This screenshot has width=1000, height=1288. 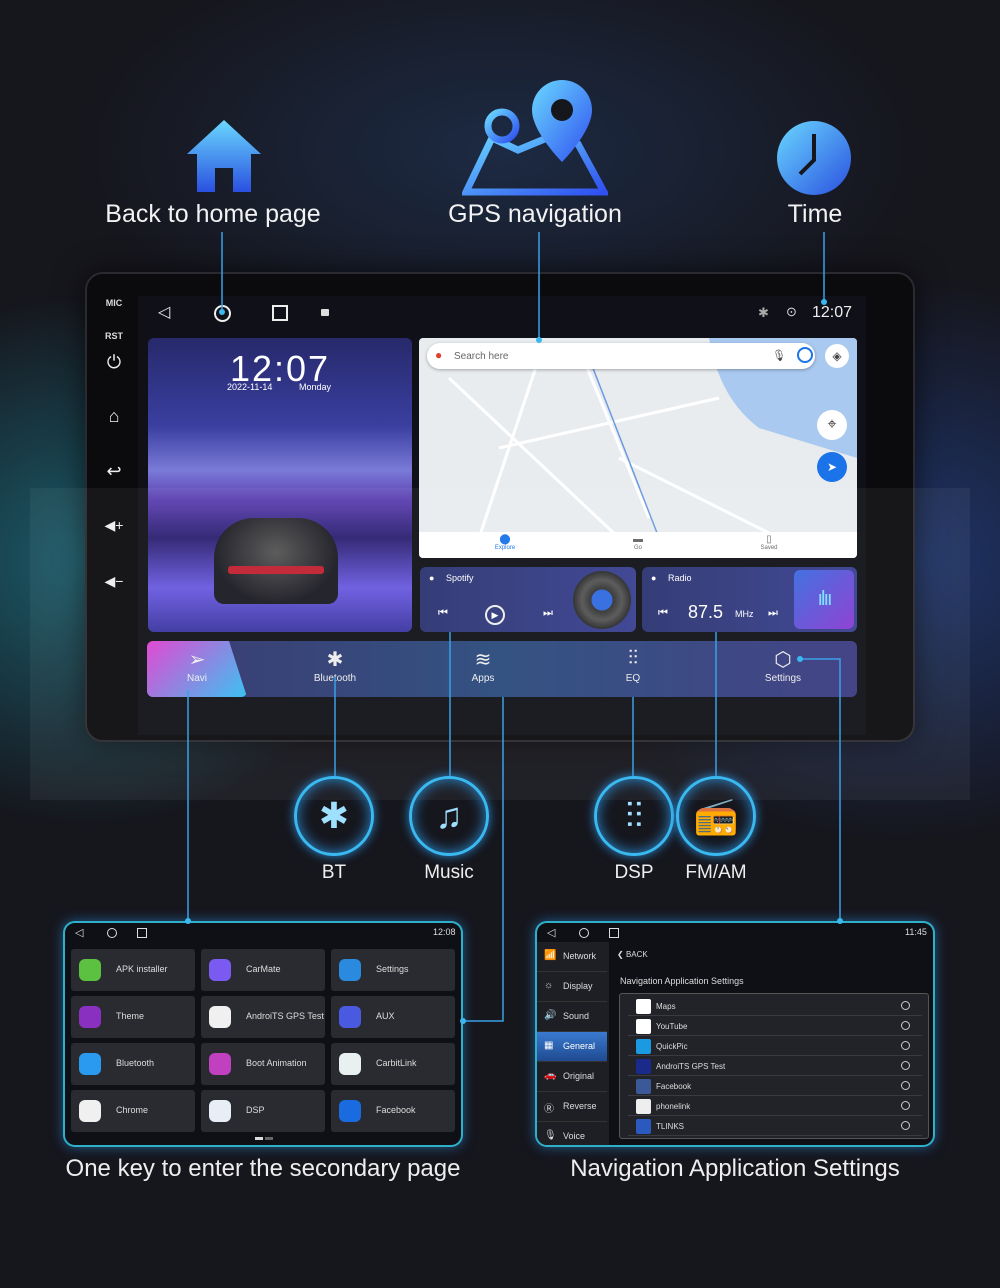 I want to click on app-name: QuickPic, so click(x=672, y=1046).